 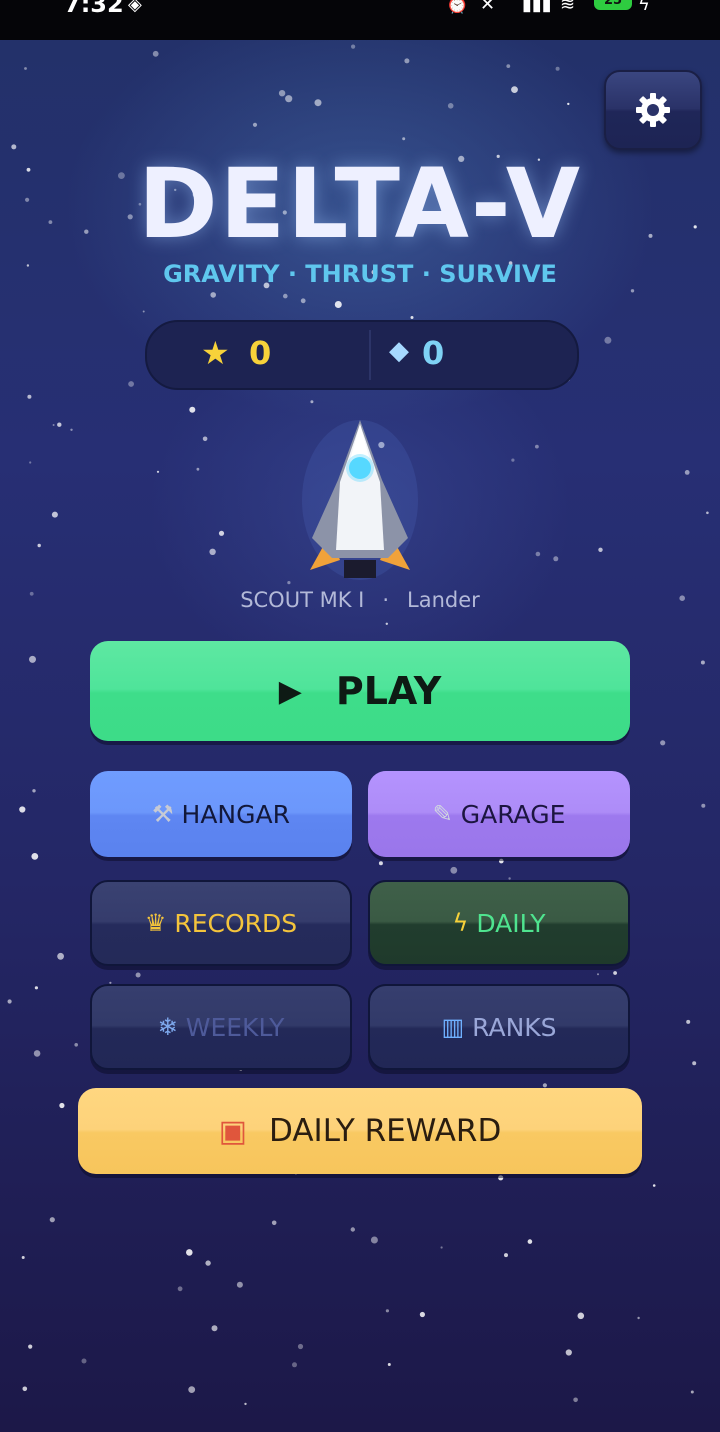 What do you see at coordinates (260, 353) in the screenshot?
I see `star-count: 0` at bounding box center [260, 353].